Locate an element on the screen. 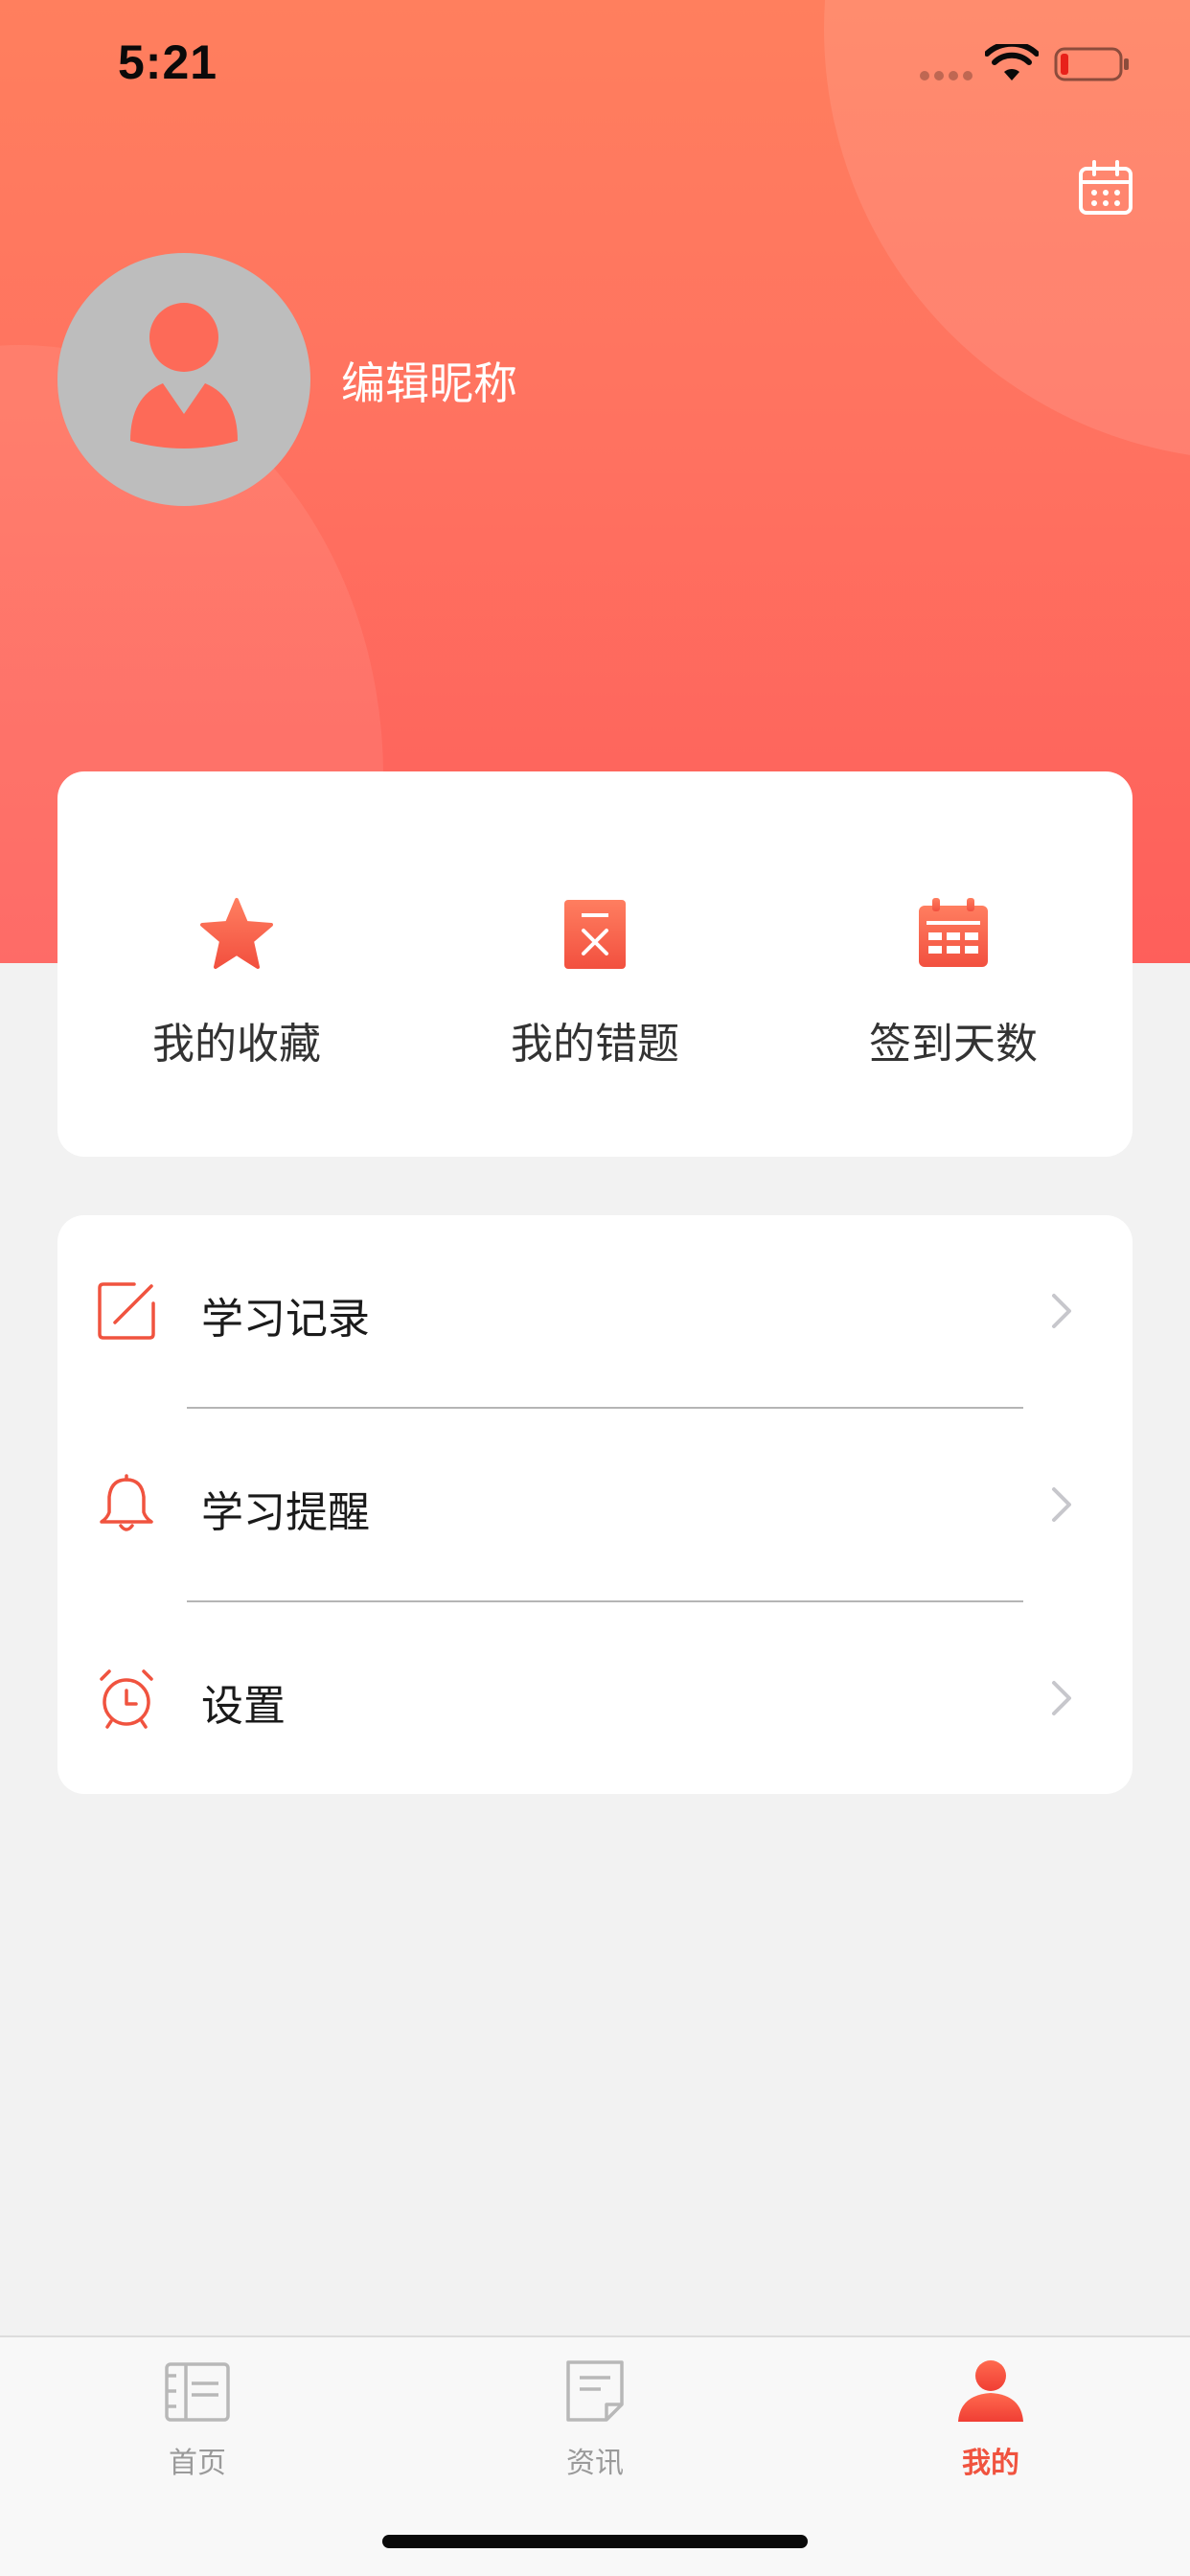 Image resolution: width=1190 pixels, height=2576 pixels. tab-news: 资讯 is located at coordinates (595, 2419).